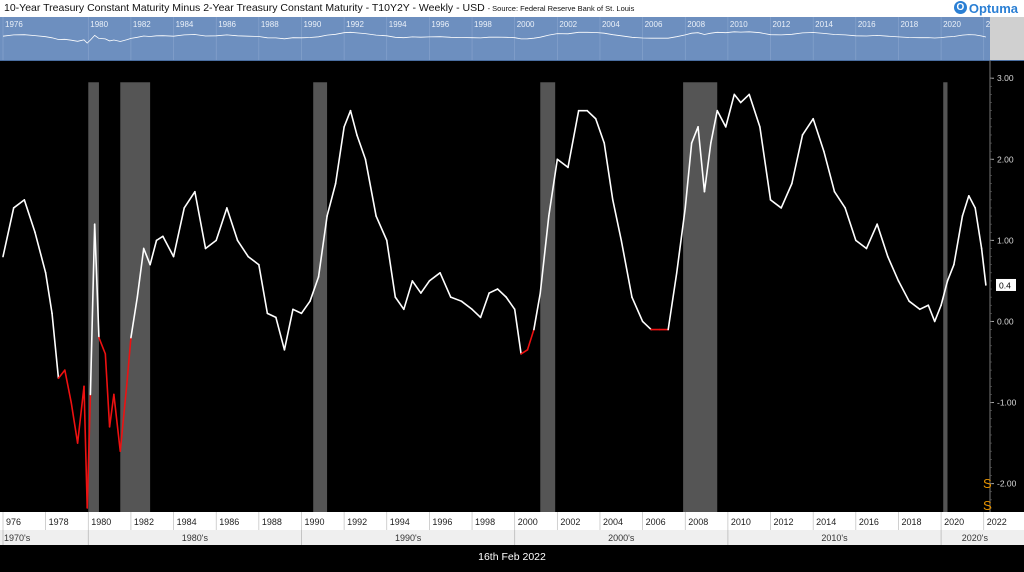  I want to click on x-tick-label: 1982, so click(144, 522).